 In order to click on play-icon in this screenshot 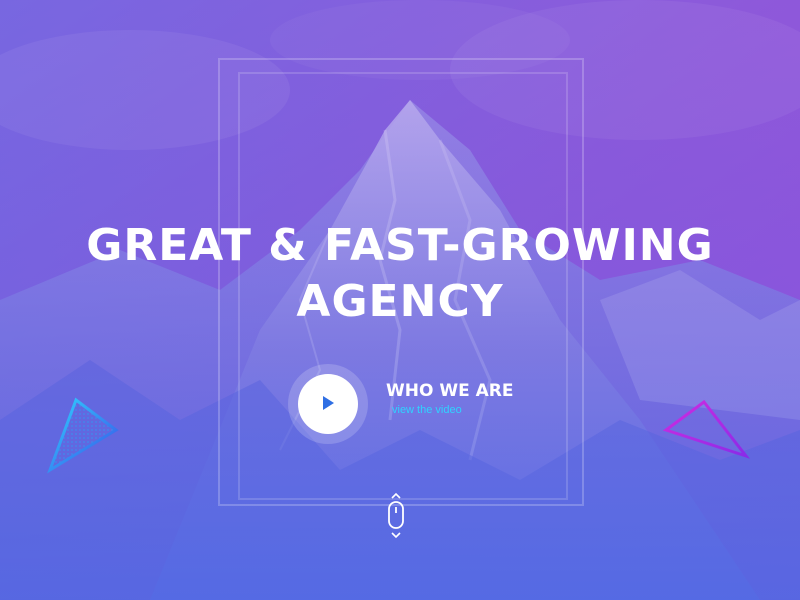, I will do `click(328, 403)`.